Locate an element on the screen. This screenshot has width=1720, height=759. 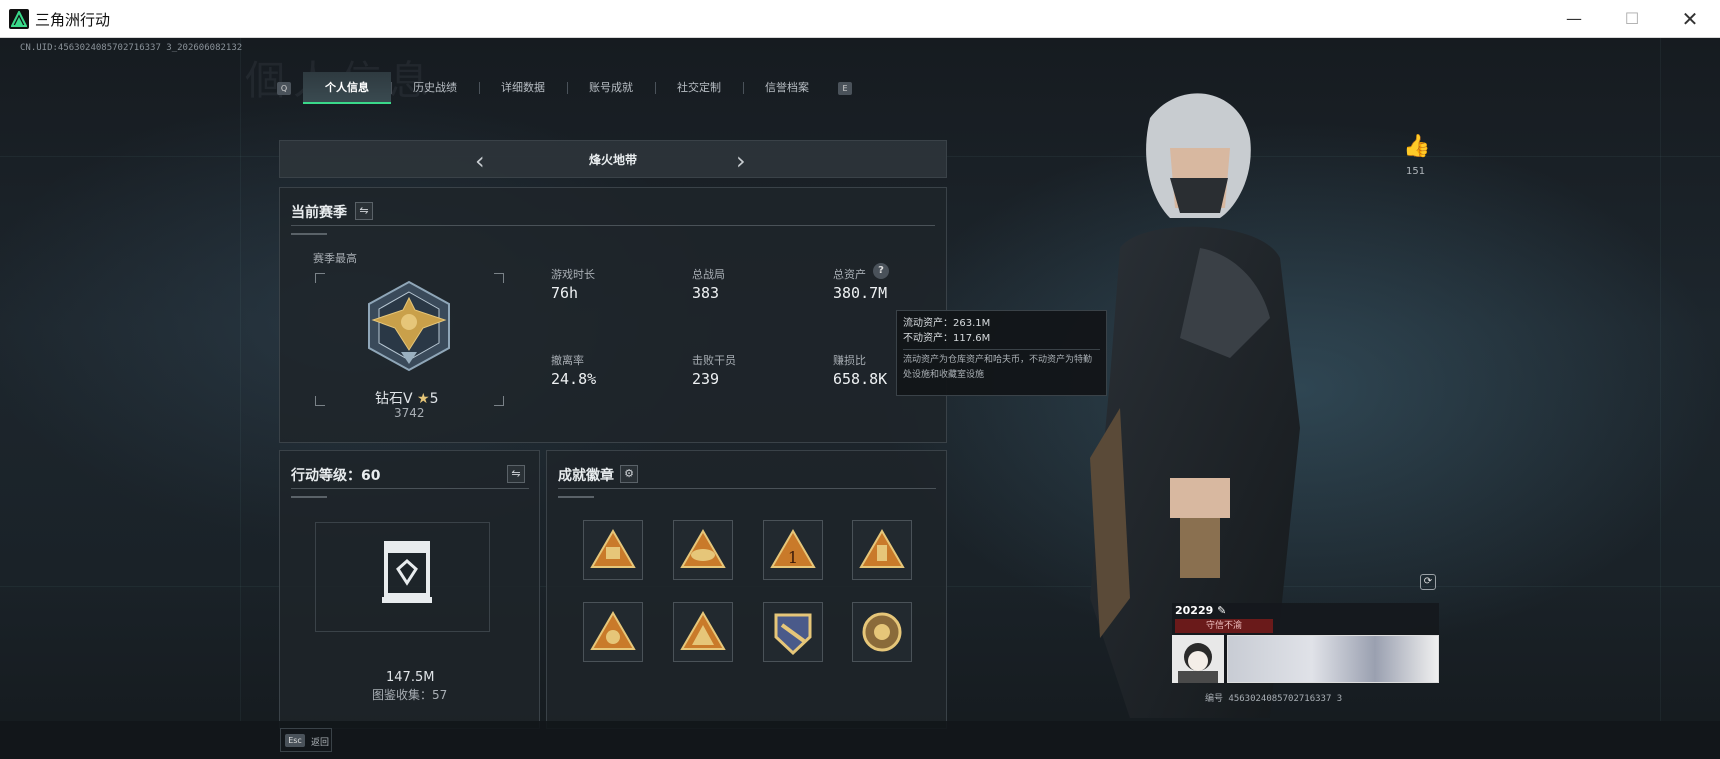
thumbs-up-icon: 👍 is located at coordinates (1416, 146).